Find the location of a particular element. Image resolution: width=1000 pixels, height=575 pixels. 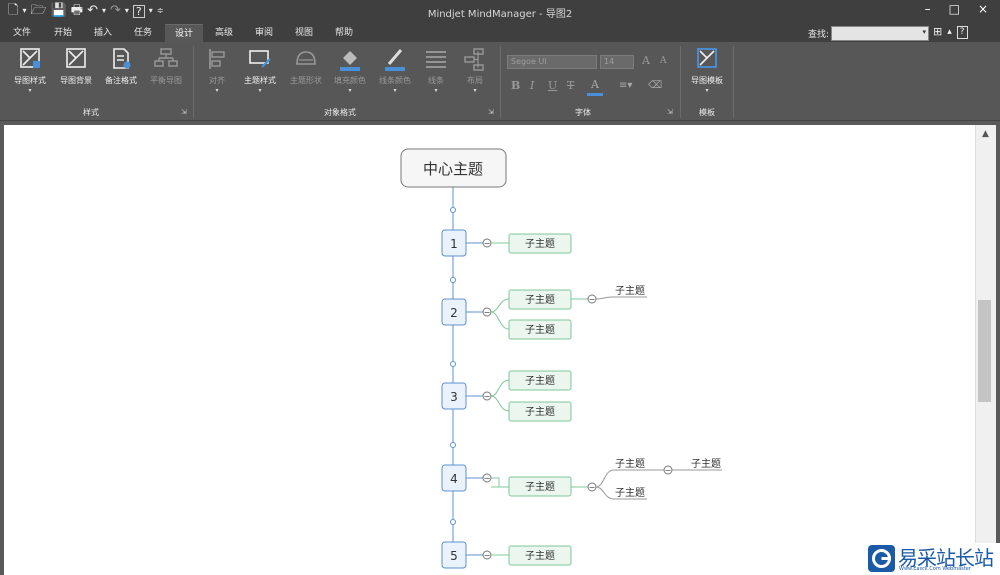

tab-home: 开始 is located at coordinates (63, 33).